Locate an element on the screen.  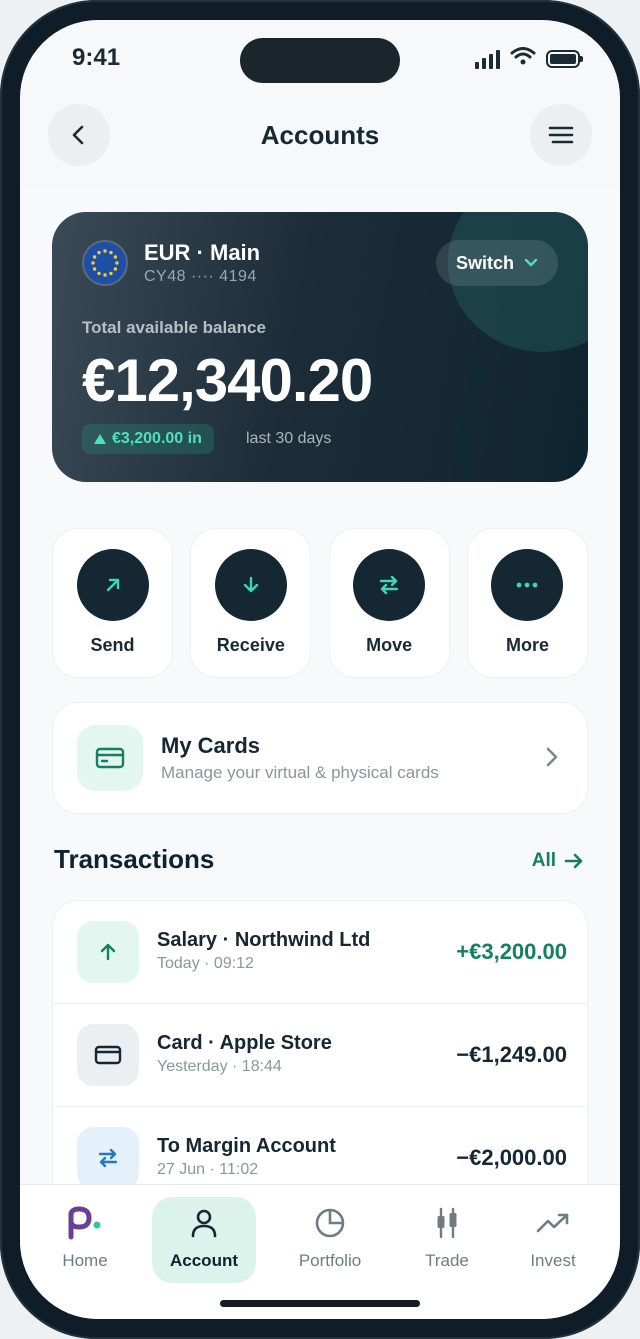
switch-label: Switch is located at coordinates (484, 262).